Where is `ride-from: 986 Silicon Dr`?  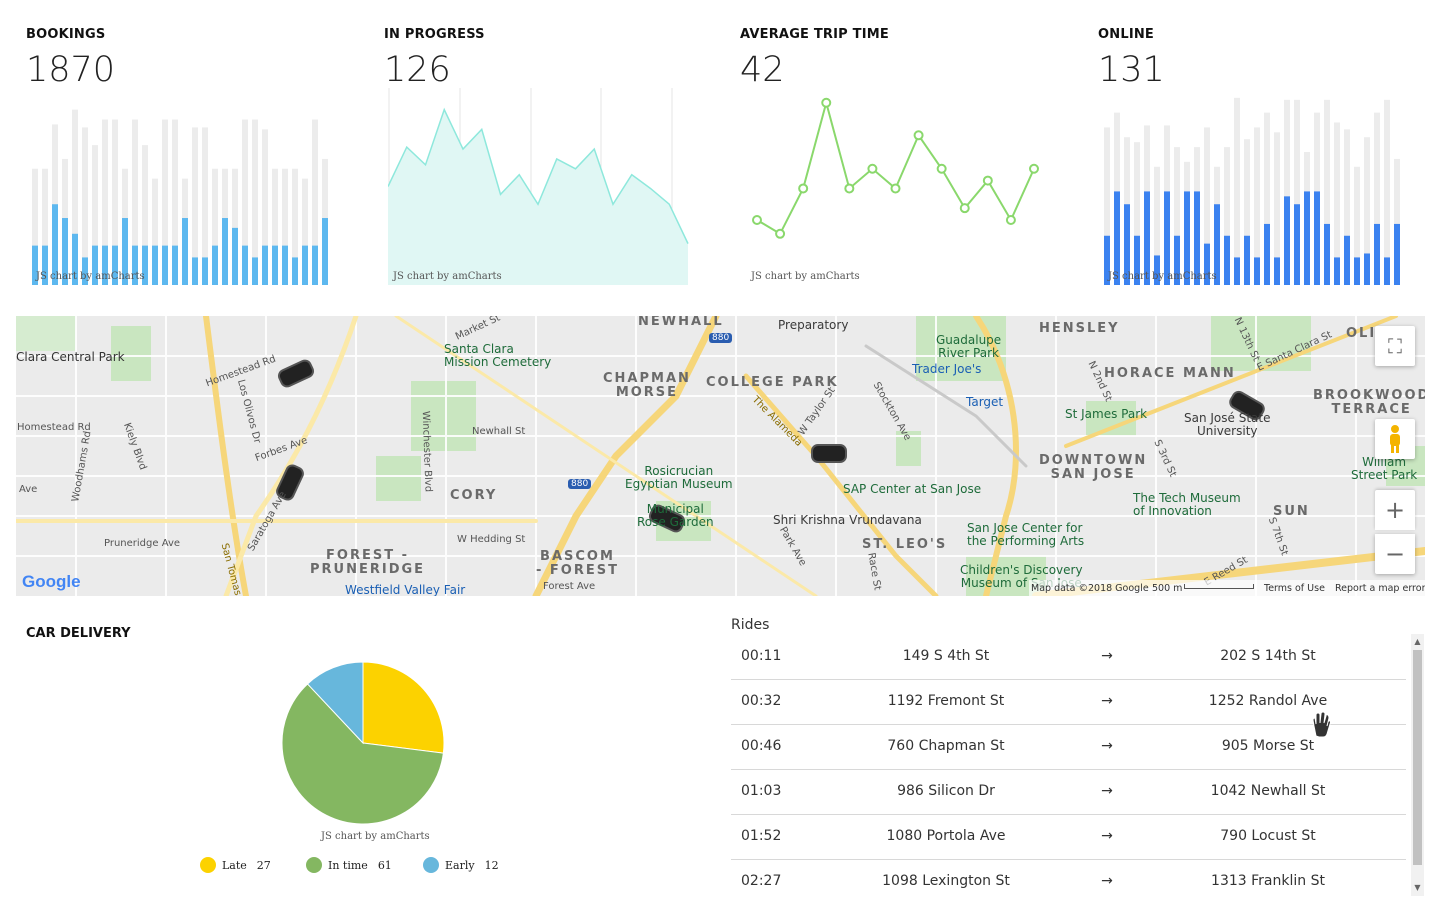
ride-from: 986 Silicon Dr is located at coordinates (946, 791).